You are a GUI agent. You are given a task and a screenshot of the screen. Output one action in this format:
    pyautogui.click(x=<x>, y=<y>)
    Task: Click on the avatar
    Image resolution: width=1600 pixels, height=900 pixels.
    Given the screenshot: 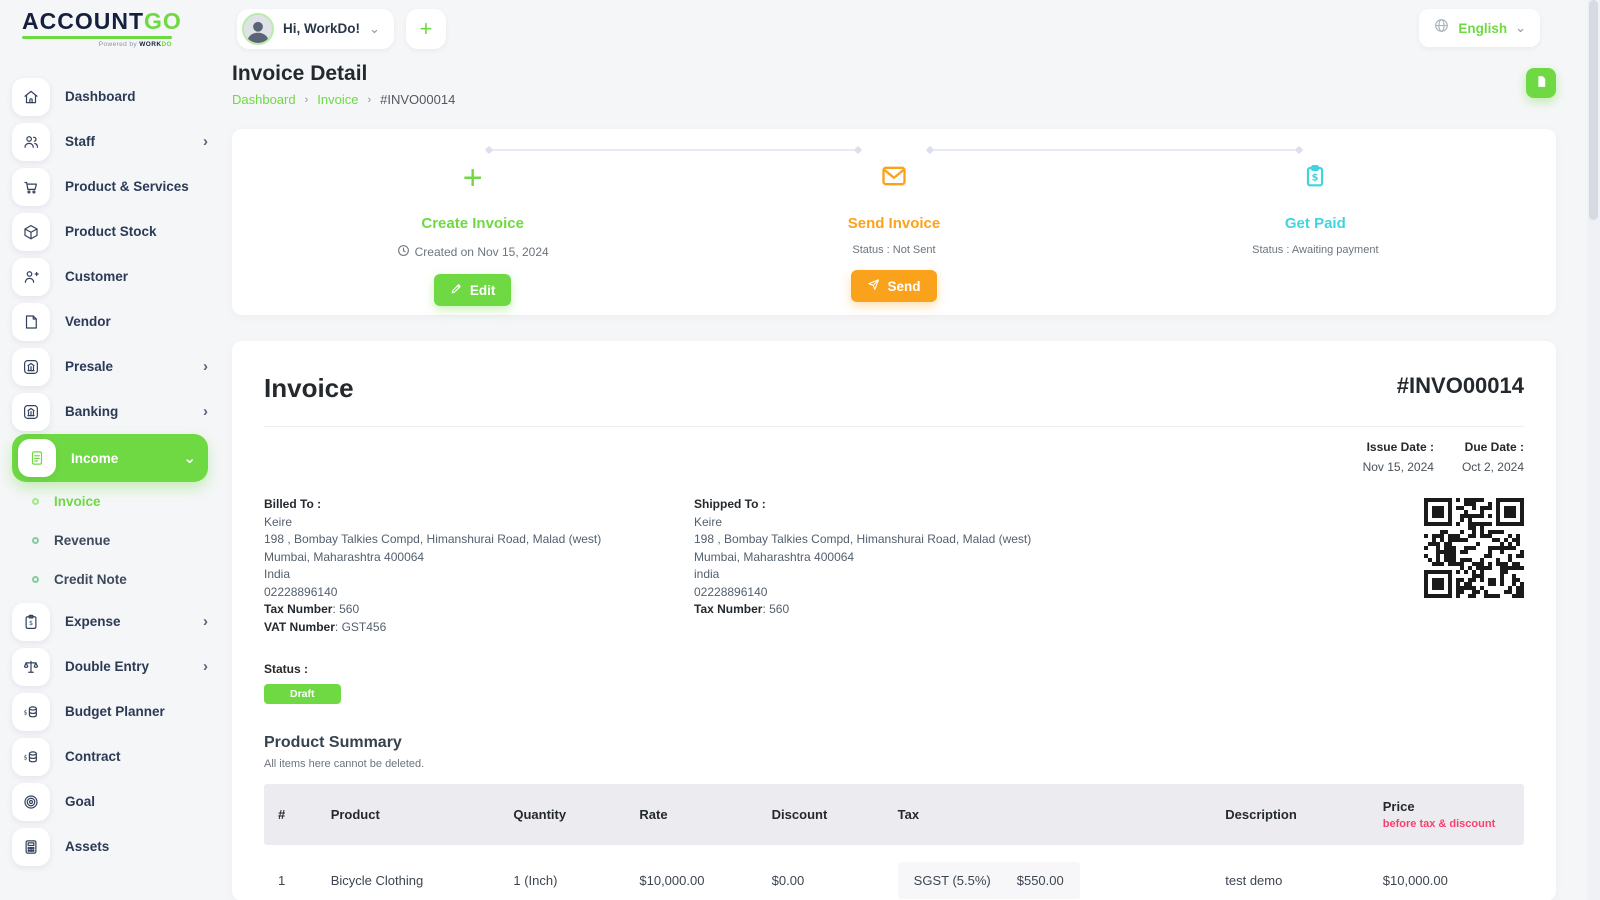 What is the action you would take?
    pyautogui.click(x=258, y=28)
    